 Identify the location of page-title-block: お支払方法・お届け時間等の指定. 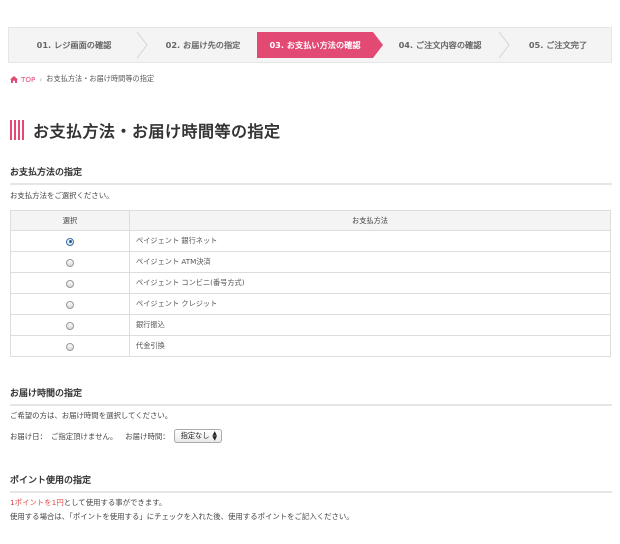
(145, 130).